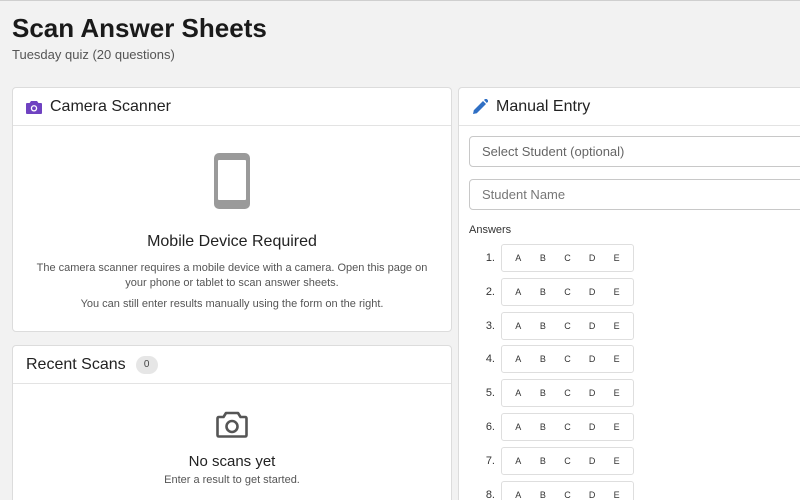 Image resolution: width=800 pixels, height=500 pixels. What do you see at coordinates (232, 365) in the screenshot?
I see `recent-scans-header: Recent Scans 0` at bounding box center [232, 365].